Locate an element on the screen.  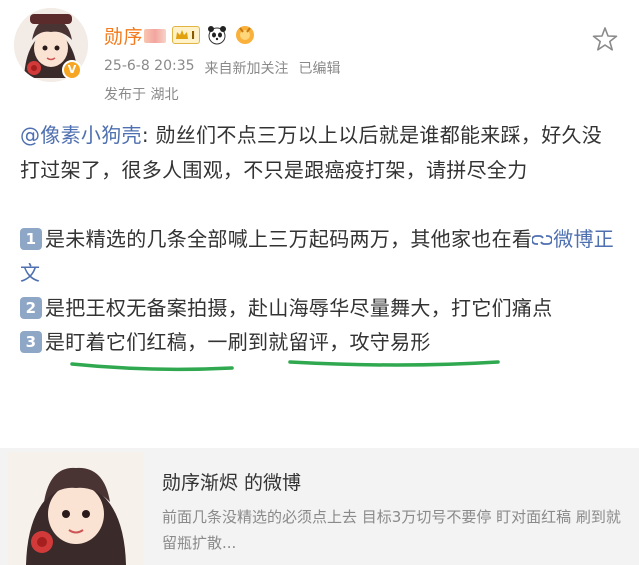
list-item: 3 是盯着它们红稿，一刷到就留评，攻守易形 is located at coordinates (320, 342).